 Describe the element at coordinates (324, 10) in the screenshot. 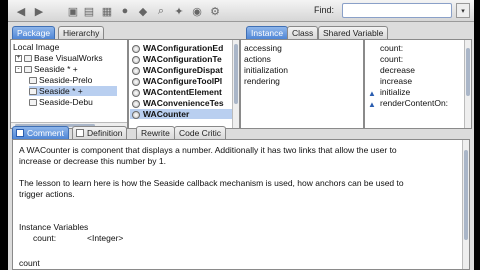

I see `find-label: Find:` at that location.